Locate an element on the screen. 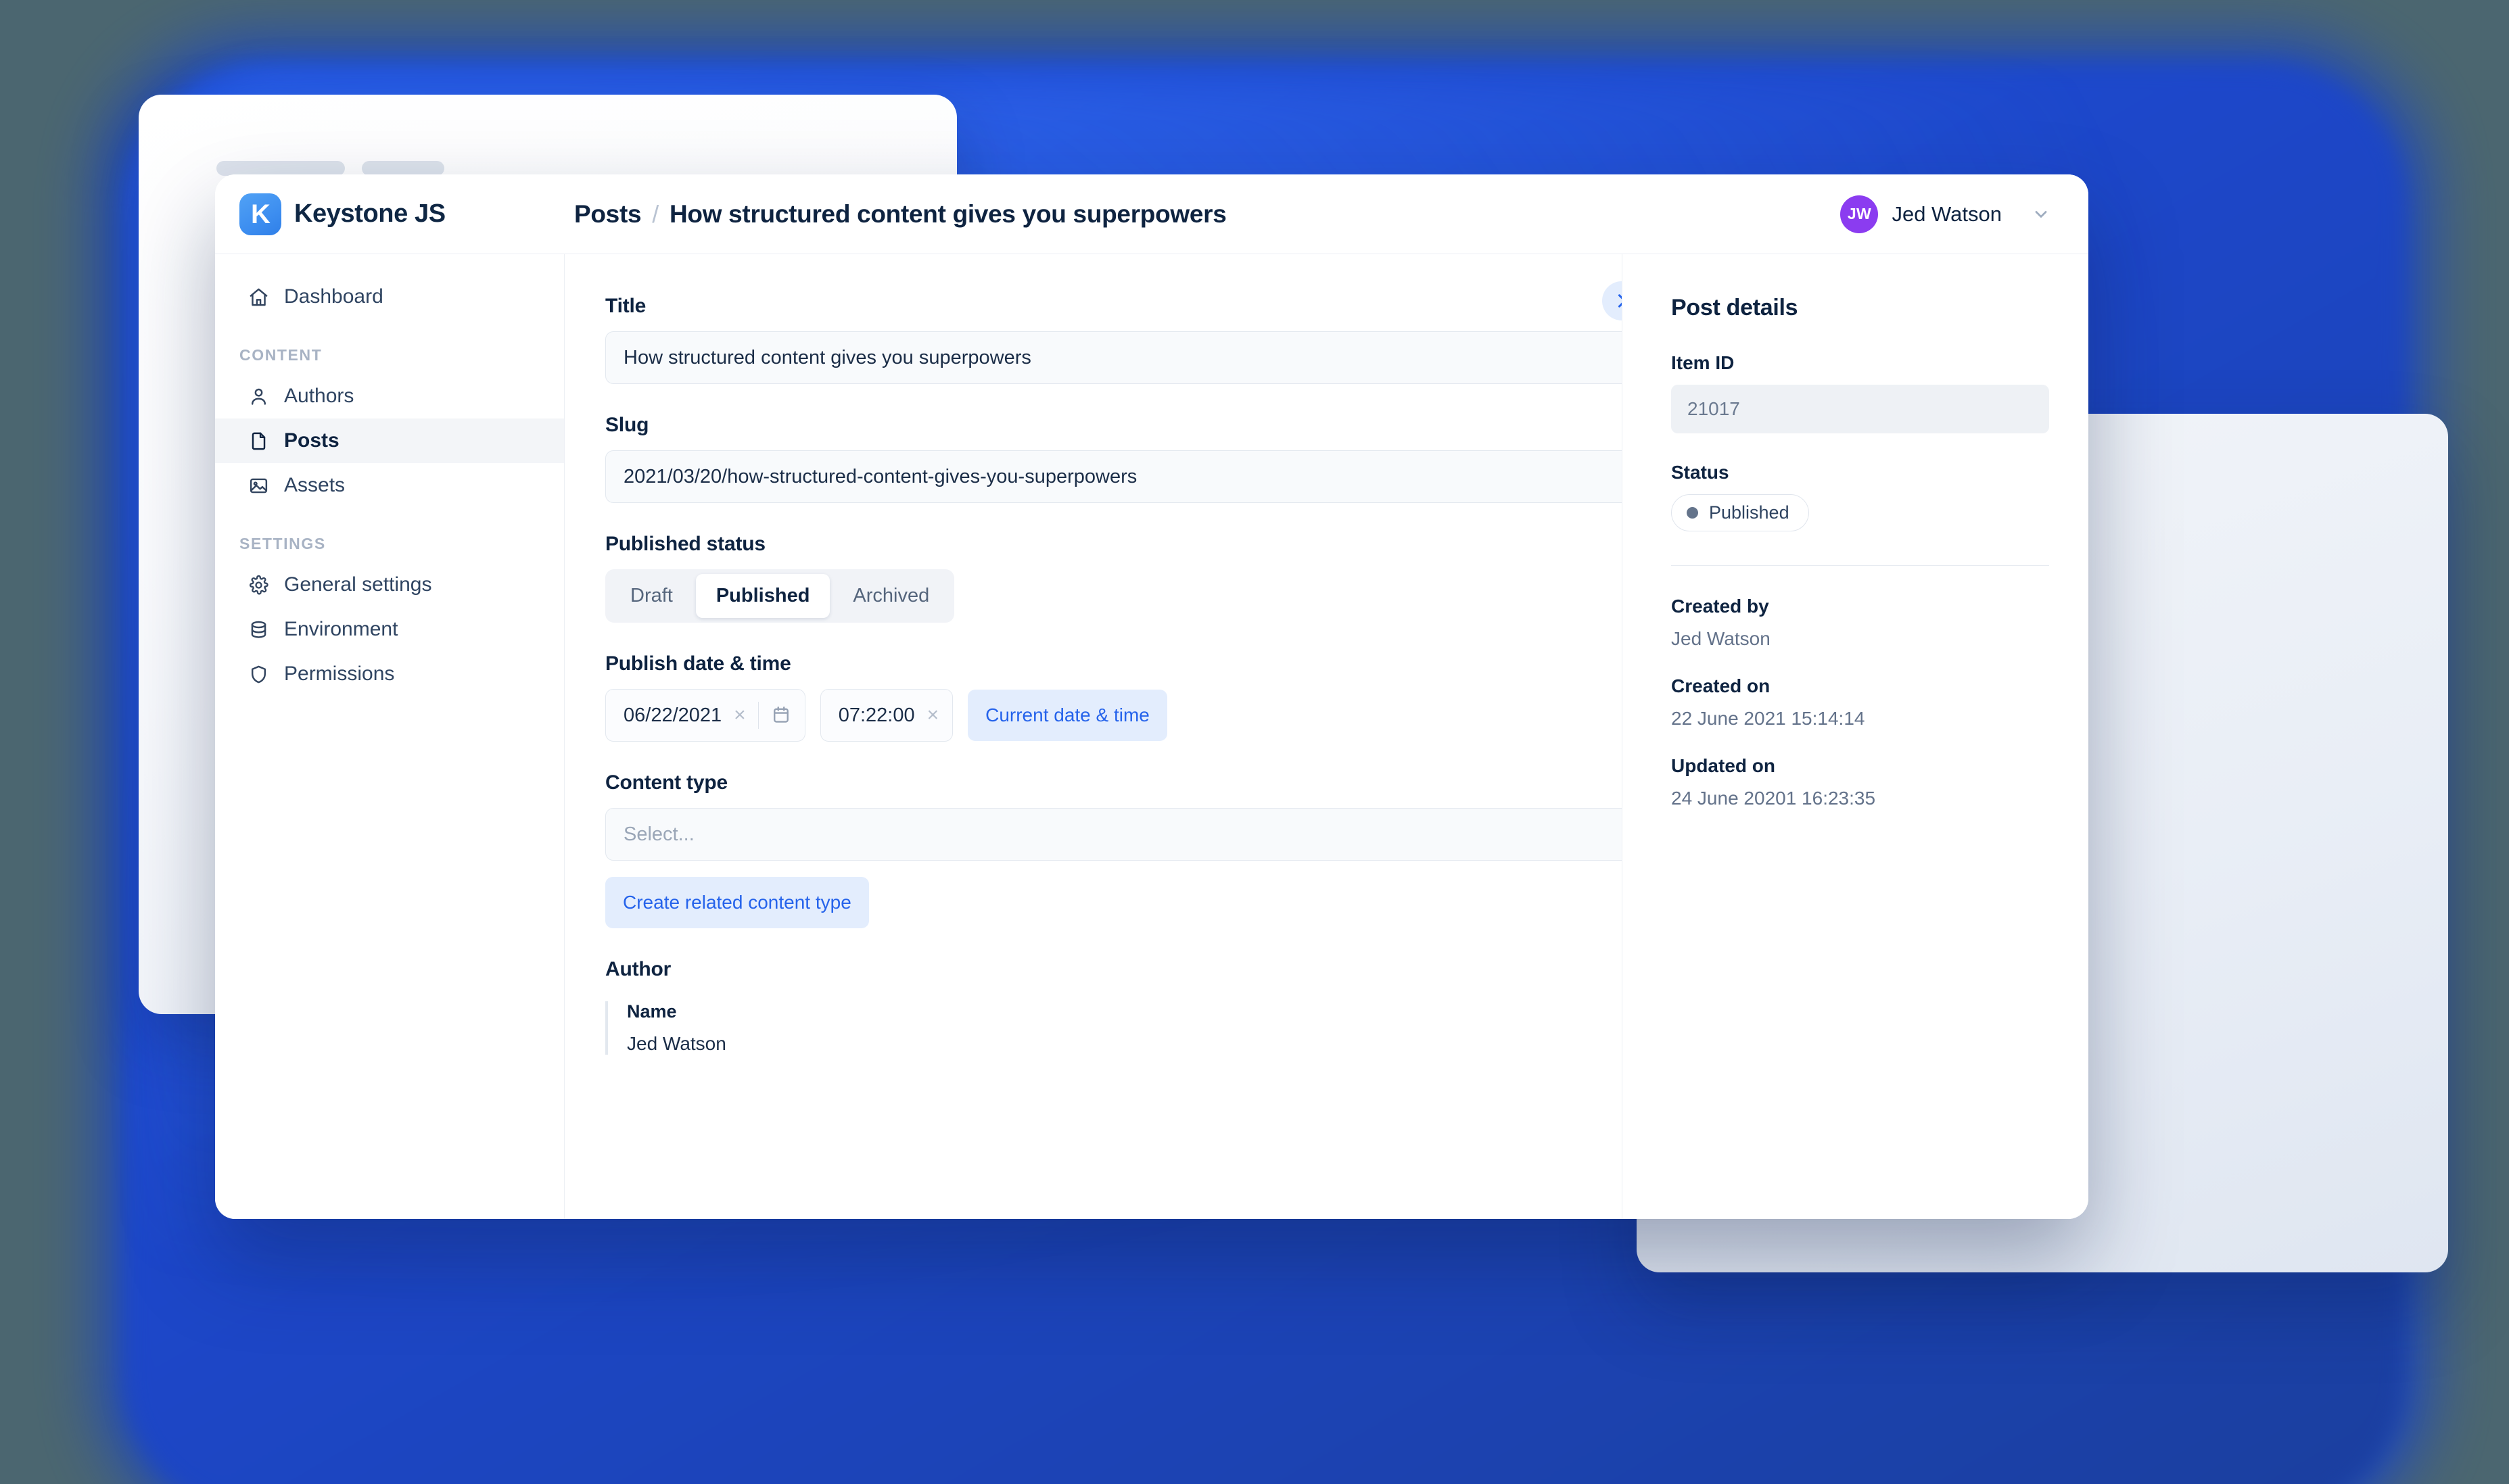 This screenshot has width=2509, height=1484. status-badge-label: Published is located at coordinates (1749, 513).